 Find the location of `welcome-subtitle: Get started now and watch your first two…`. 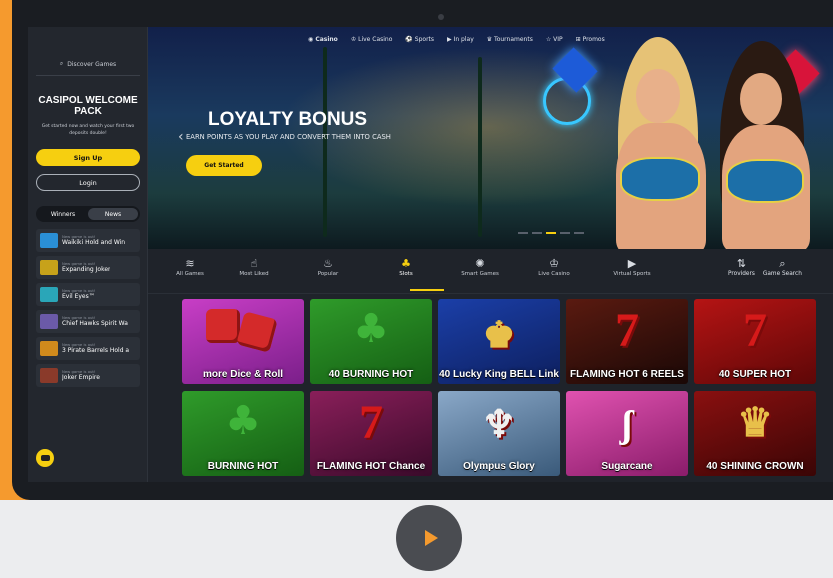

welcome-subtitle: Get started now and watch your first two… is located at coordinates (88, 130).